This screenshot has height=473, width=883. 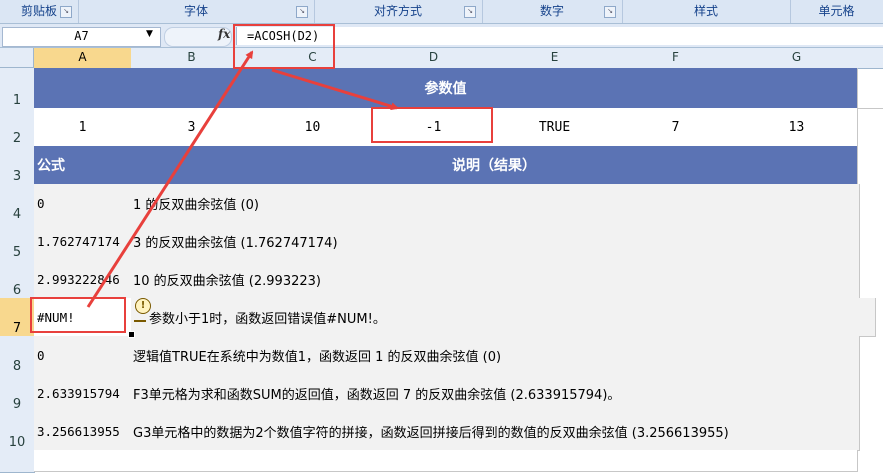 I want to click on fill-handle, so click(x=131, y=334).